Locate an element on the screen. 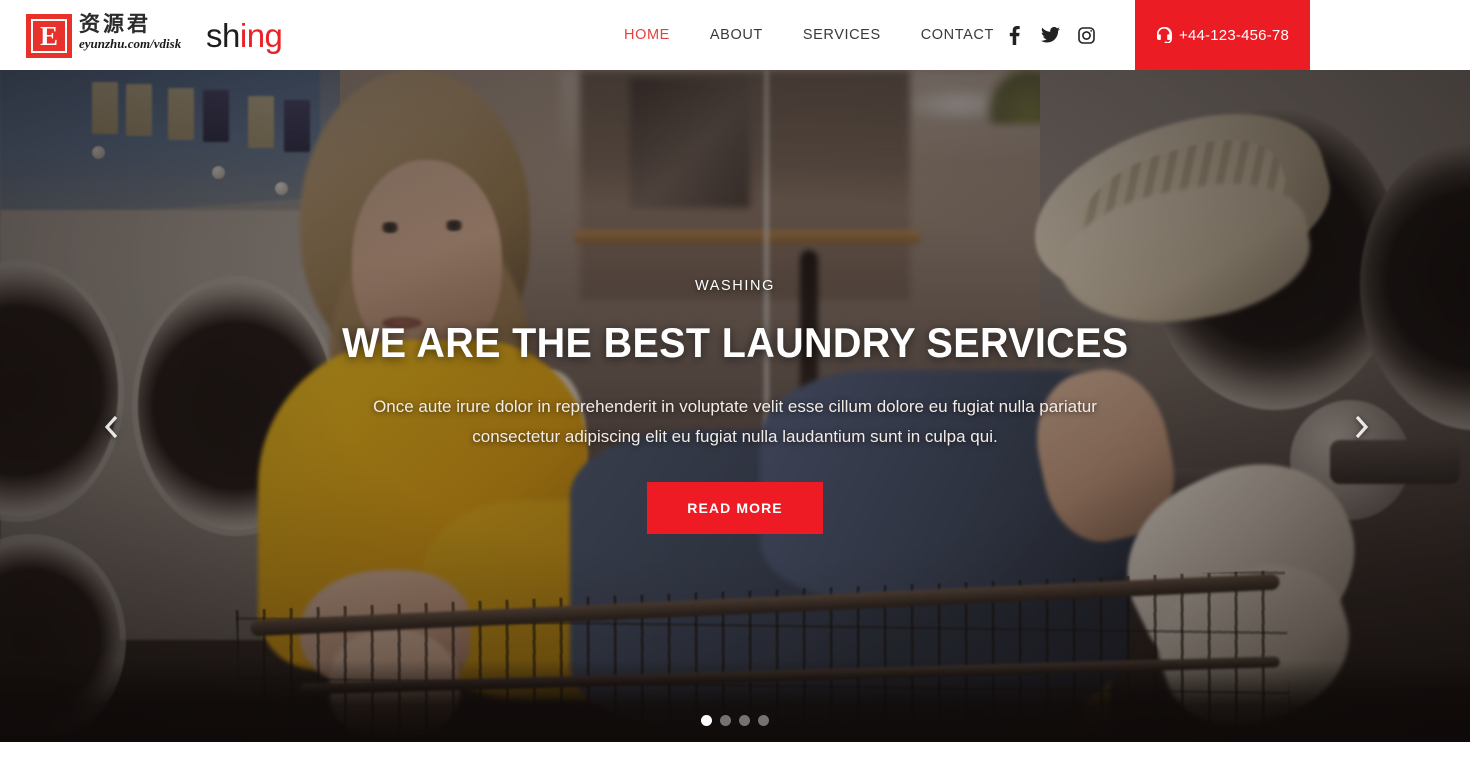  instagram-icon is located at coordinates (1086, 35).